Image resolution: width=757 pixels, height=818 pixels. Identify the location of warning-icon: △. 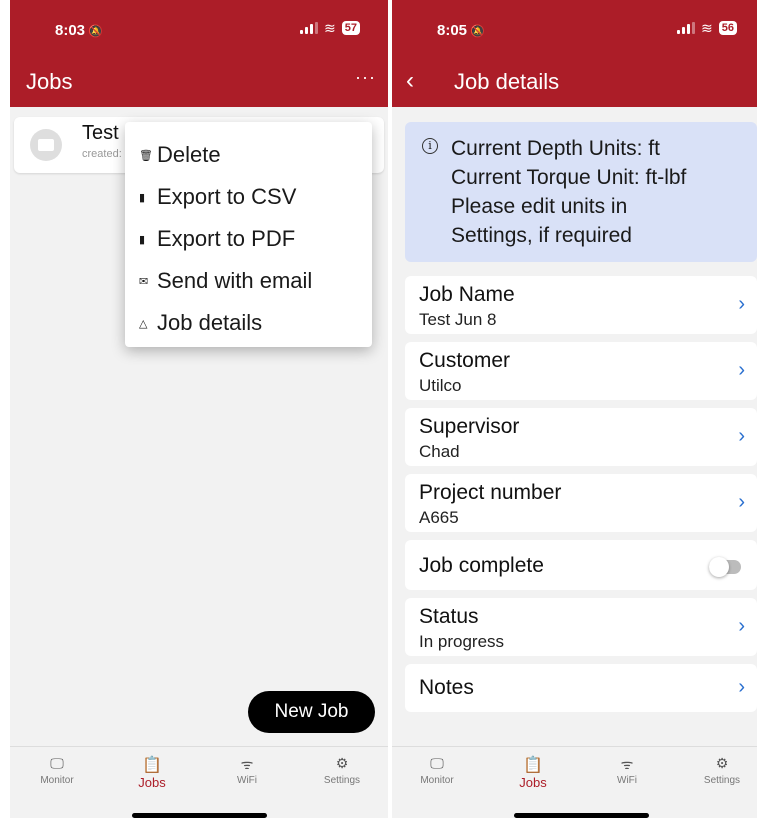
(143, 323).